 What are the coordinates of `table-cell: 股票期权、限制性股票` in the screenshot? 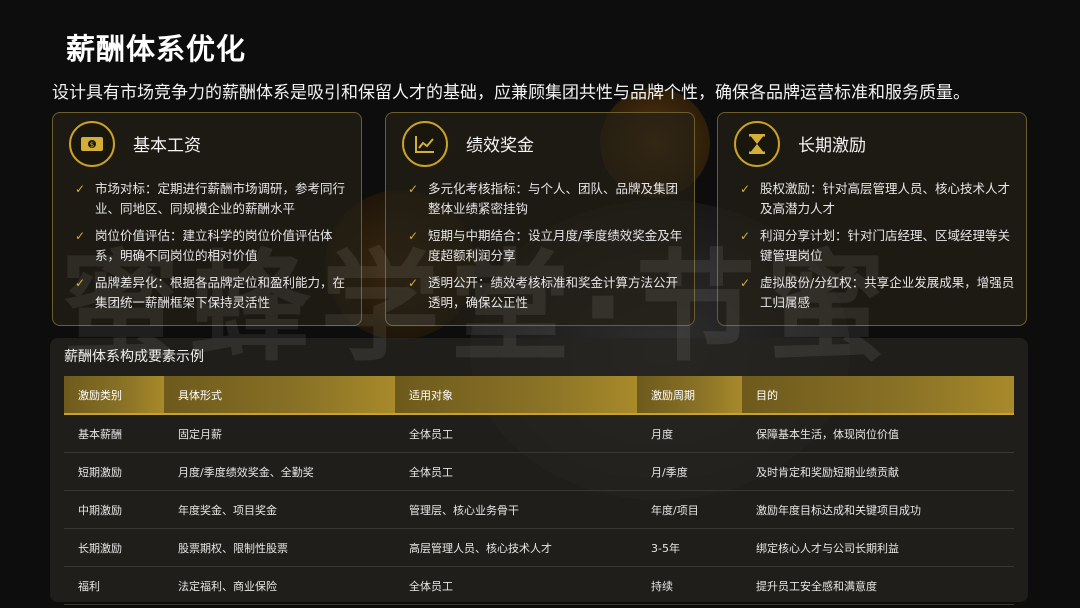 It's located at (279, 547).